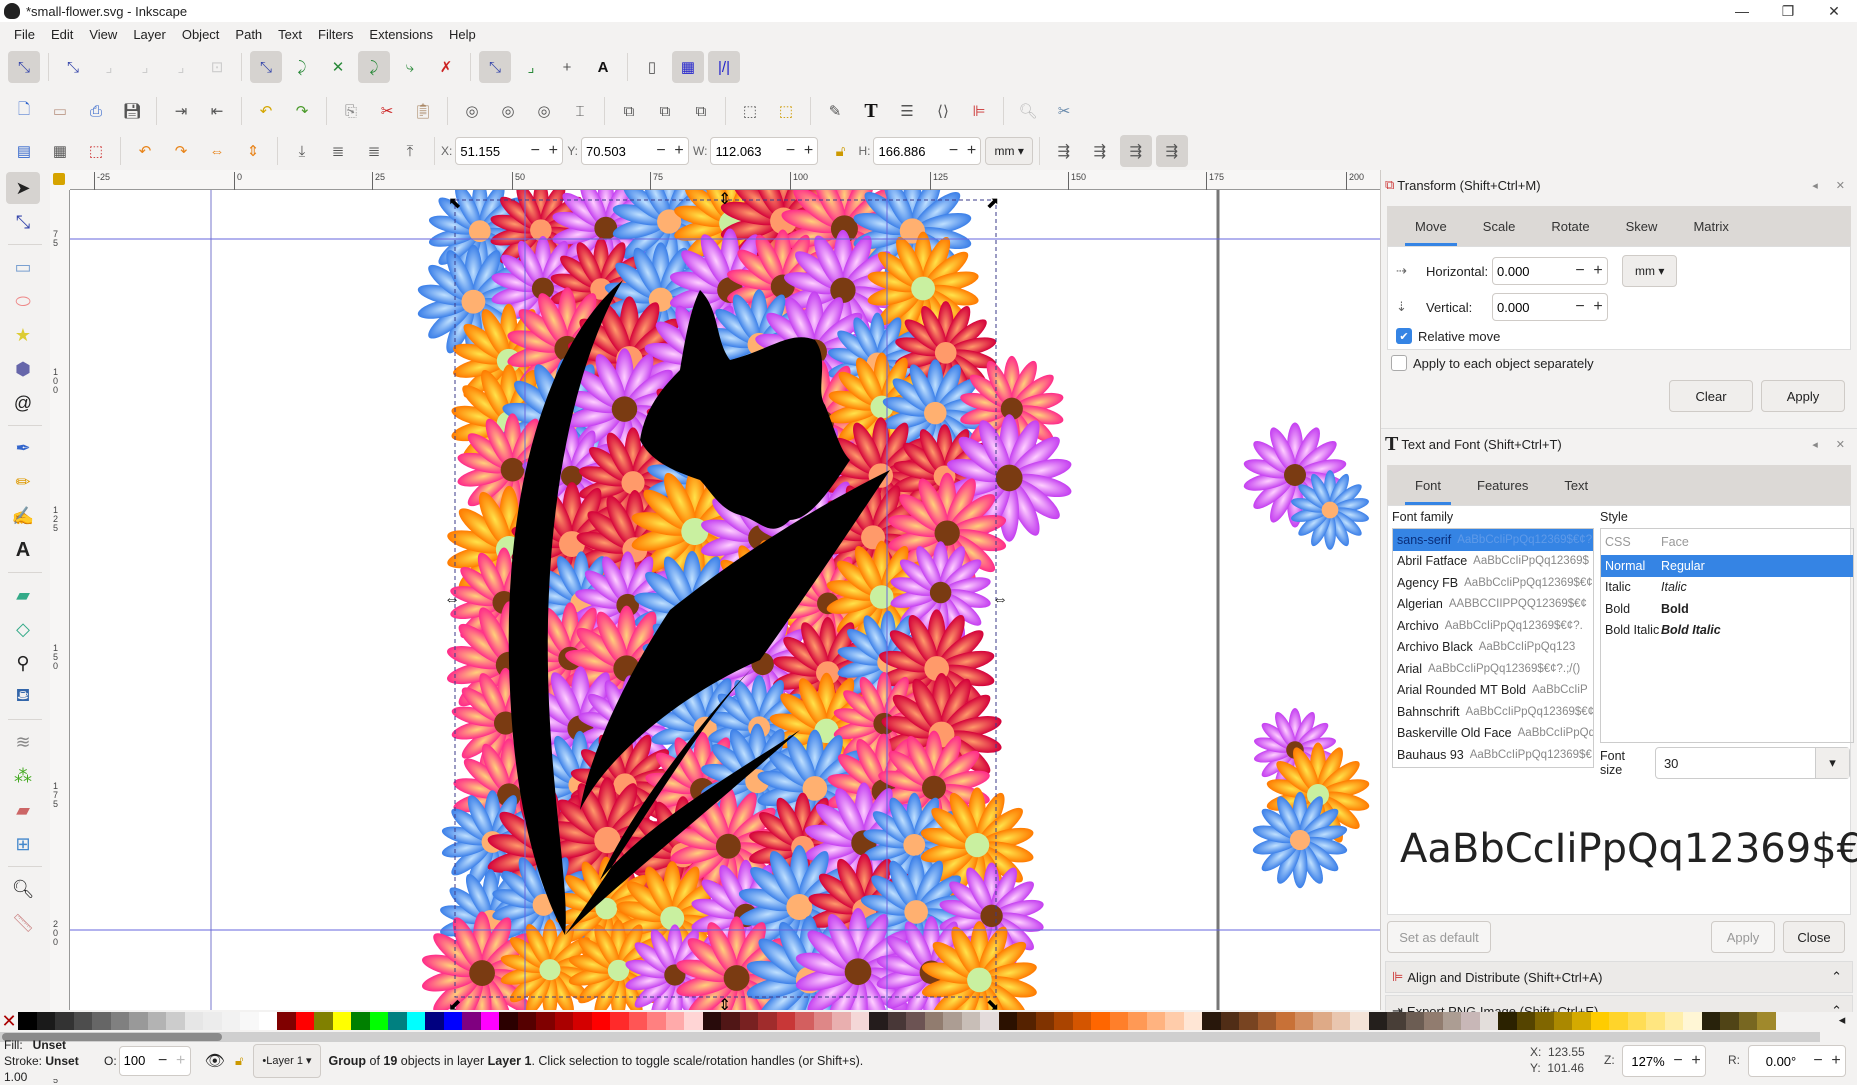  I want to click on paste-icon: 📋︎, so click(423, 111).